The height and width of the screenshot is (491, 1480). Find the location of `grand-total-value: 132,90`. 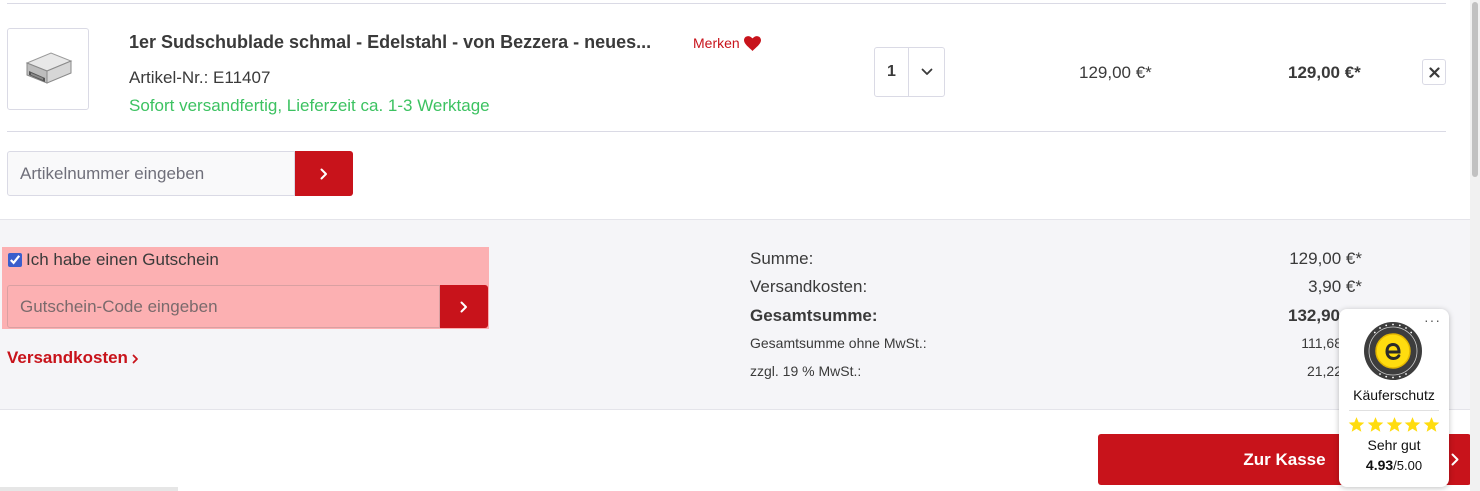

grand-total-value: 132,90 is located at coordinates (1314, 315).